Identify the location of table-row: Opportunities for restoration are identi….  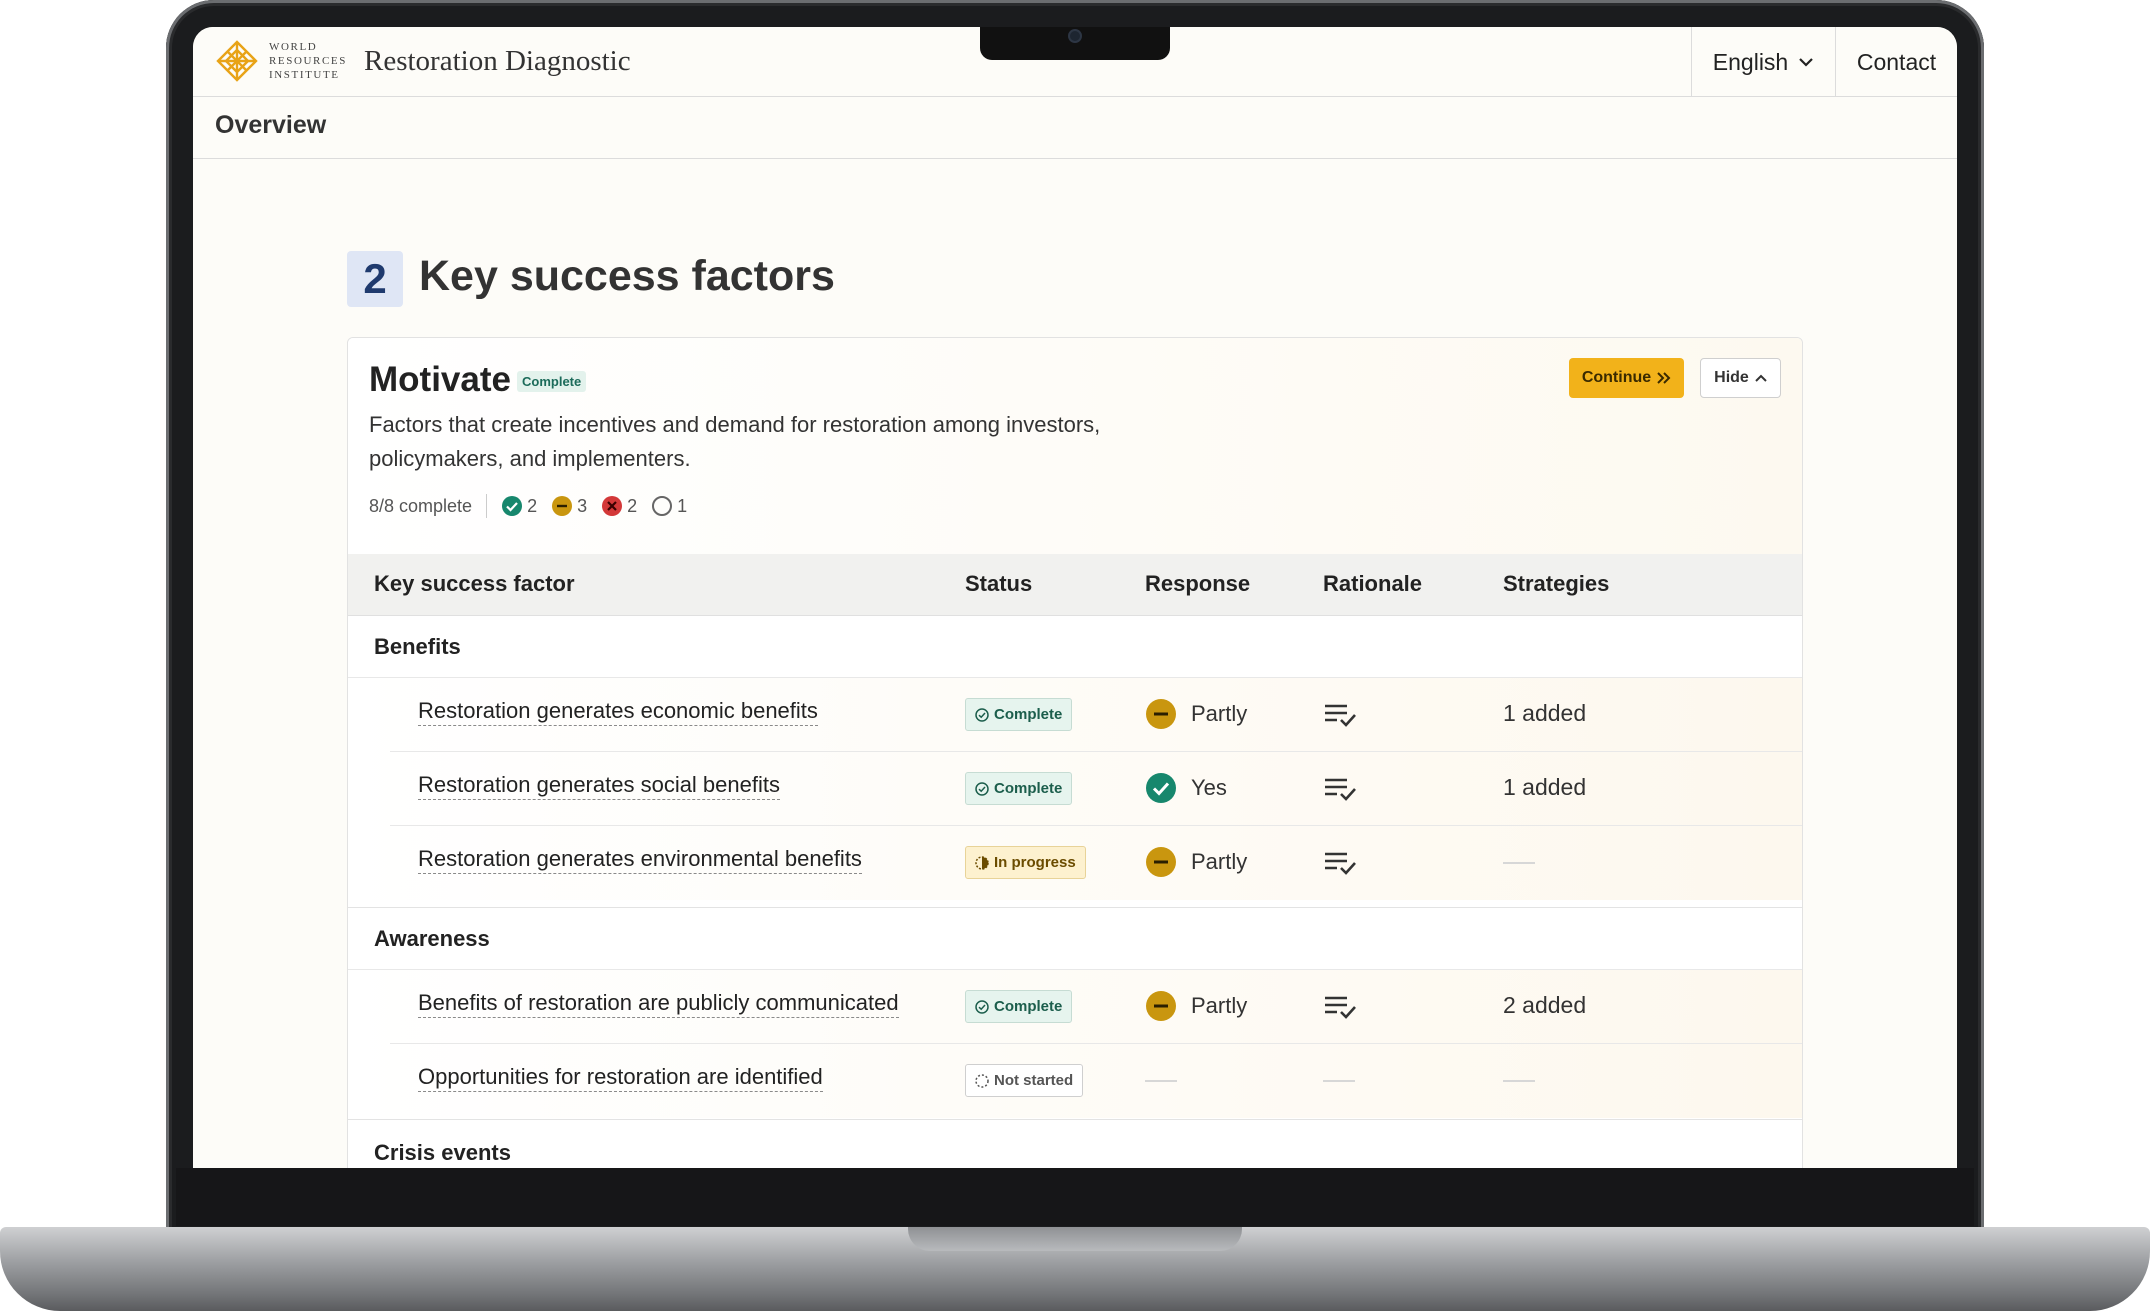
(1075, 1081).